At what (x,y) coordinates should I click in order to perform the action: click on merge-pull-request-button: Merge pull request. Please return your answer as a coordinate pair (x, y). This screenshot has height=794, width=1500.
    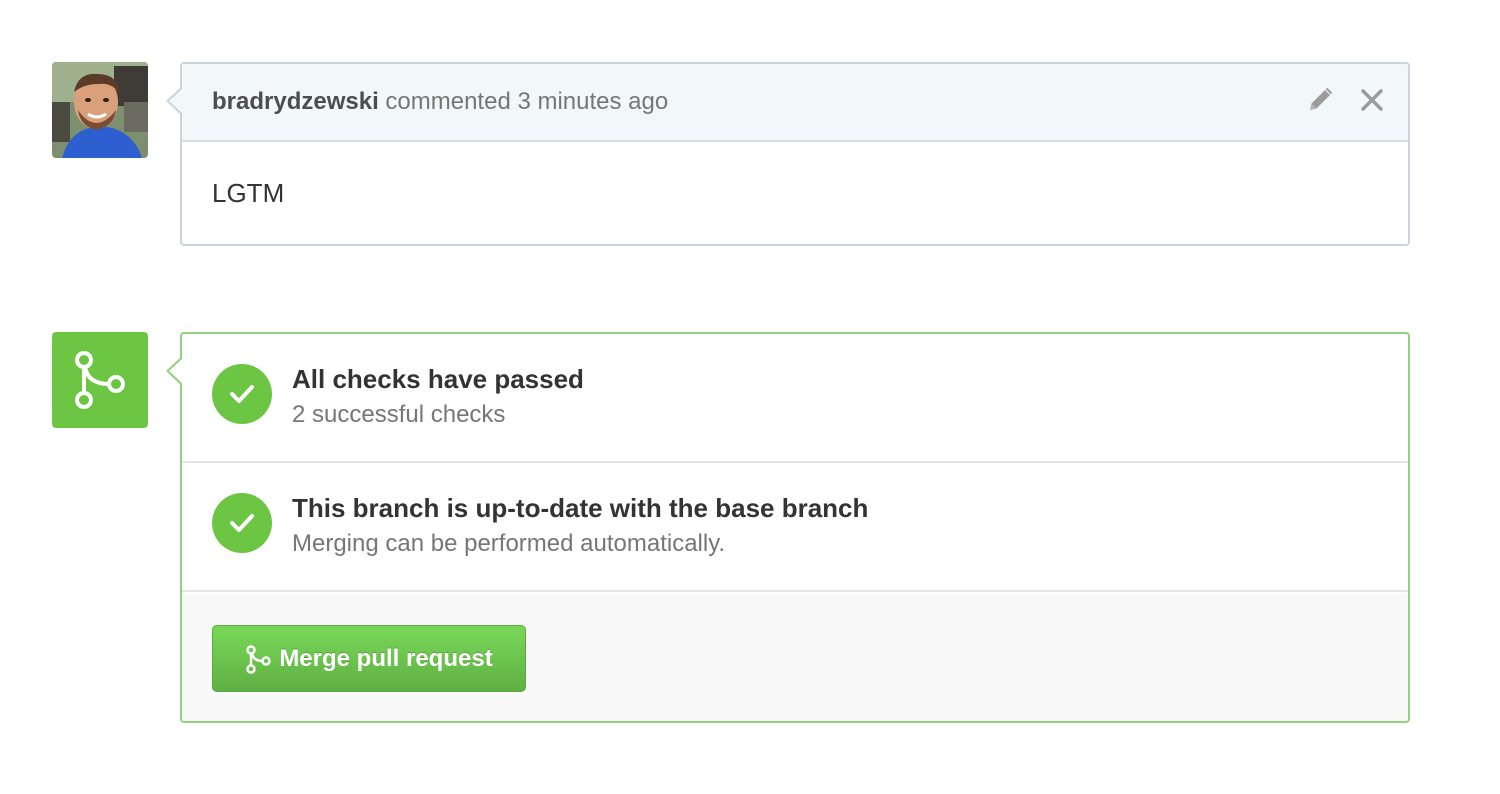
    Looking at the image, I should click on (369, 658).